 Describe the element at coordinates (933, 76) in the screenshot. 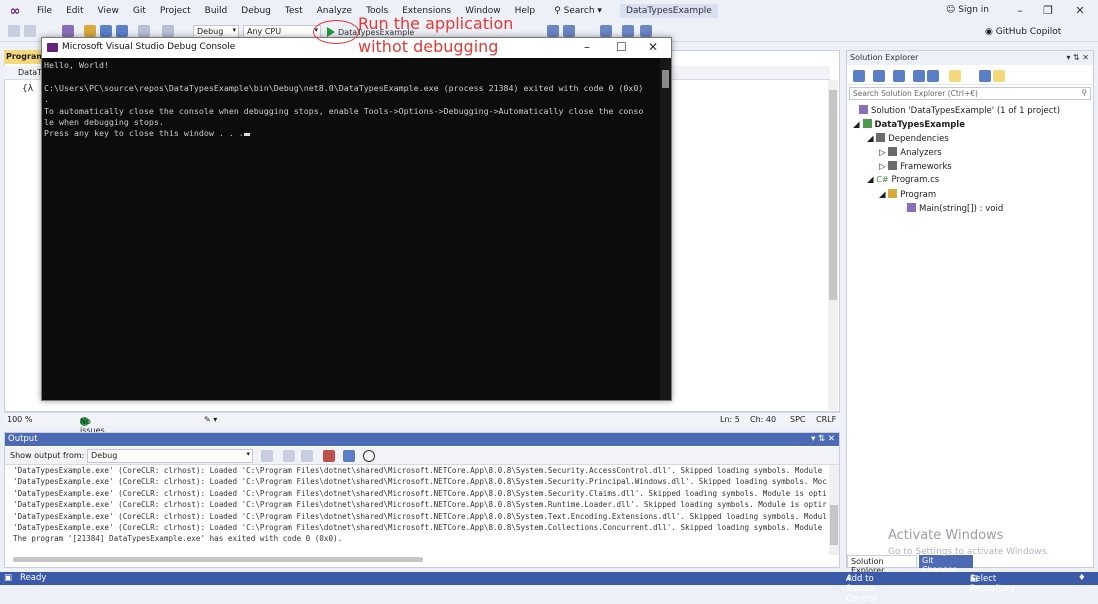

I see `show-all-files-icon` at that location.